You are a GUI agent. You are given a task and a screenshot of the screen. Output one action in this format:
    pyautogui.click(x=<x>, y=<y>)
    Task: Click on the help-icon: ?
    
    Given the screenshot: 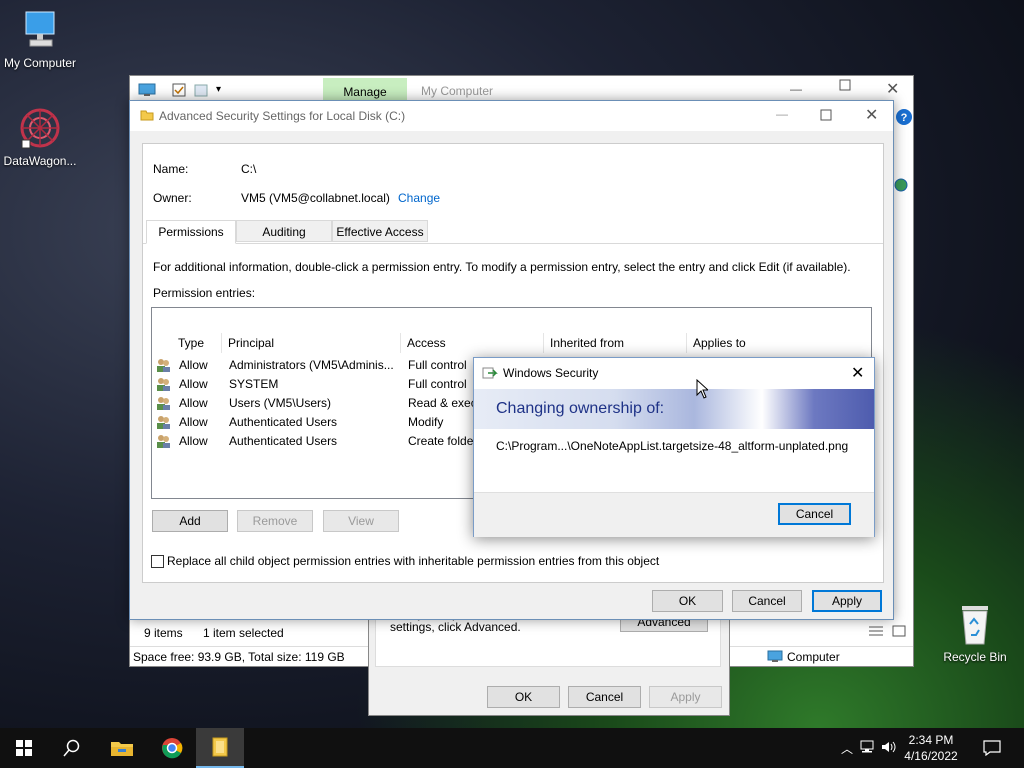 What is the action you would take?
    pyautogui.click(x=904, y=118)
    